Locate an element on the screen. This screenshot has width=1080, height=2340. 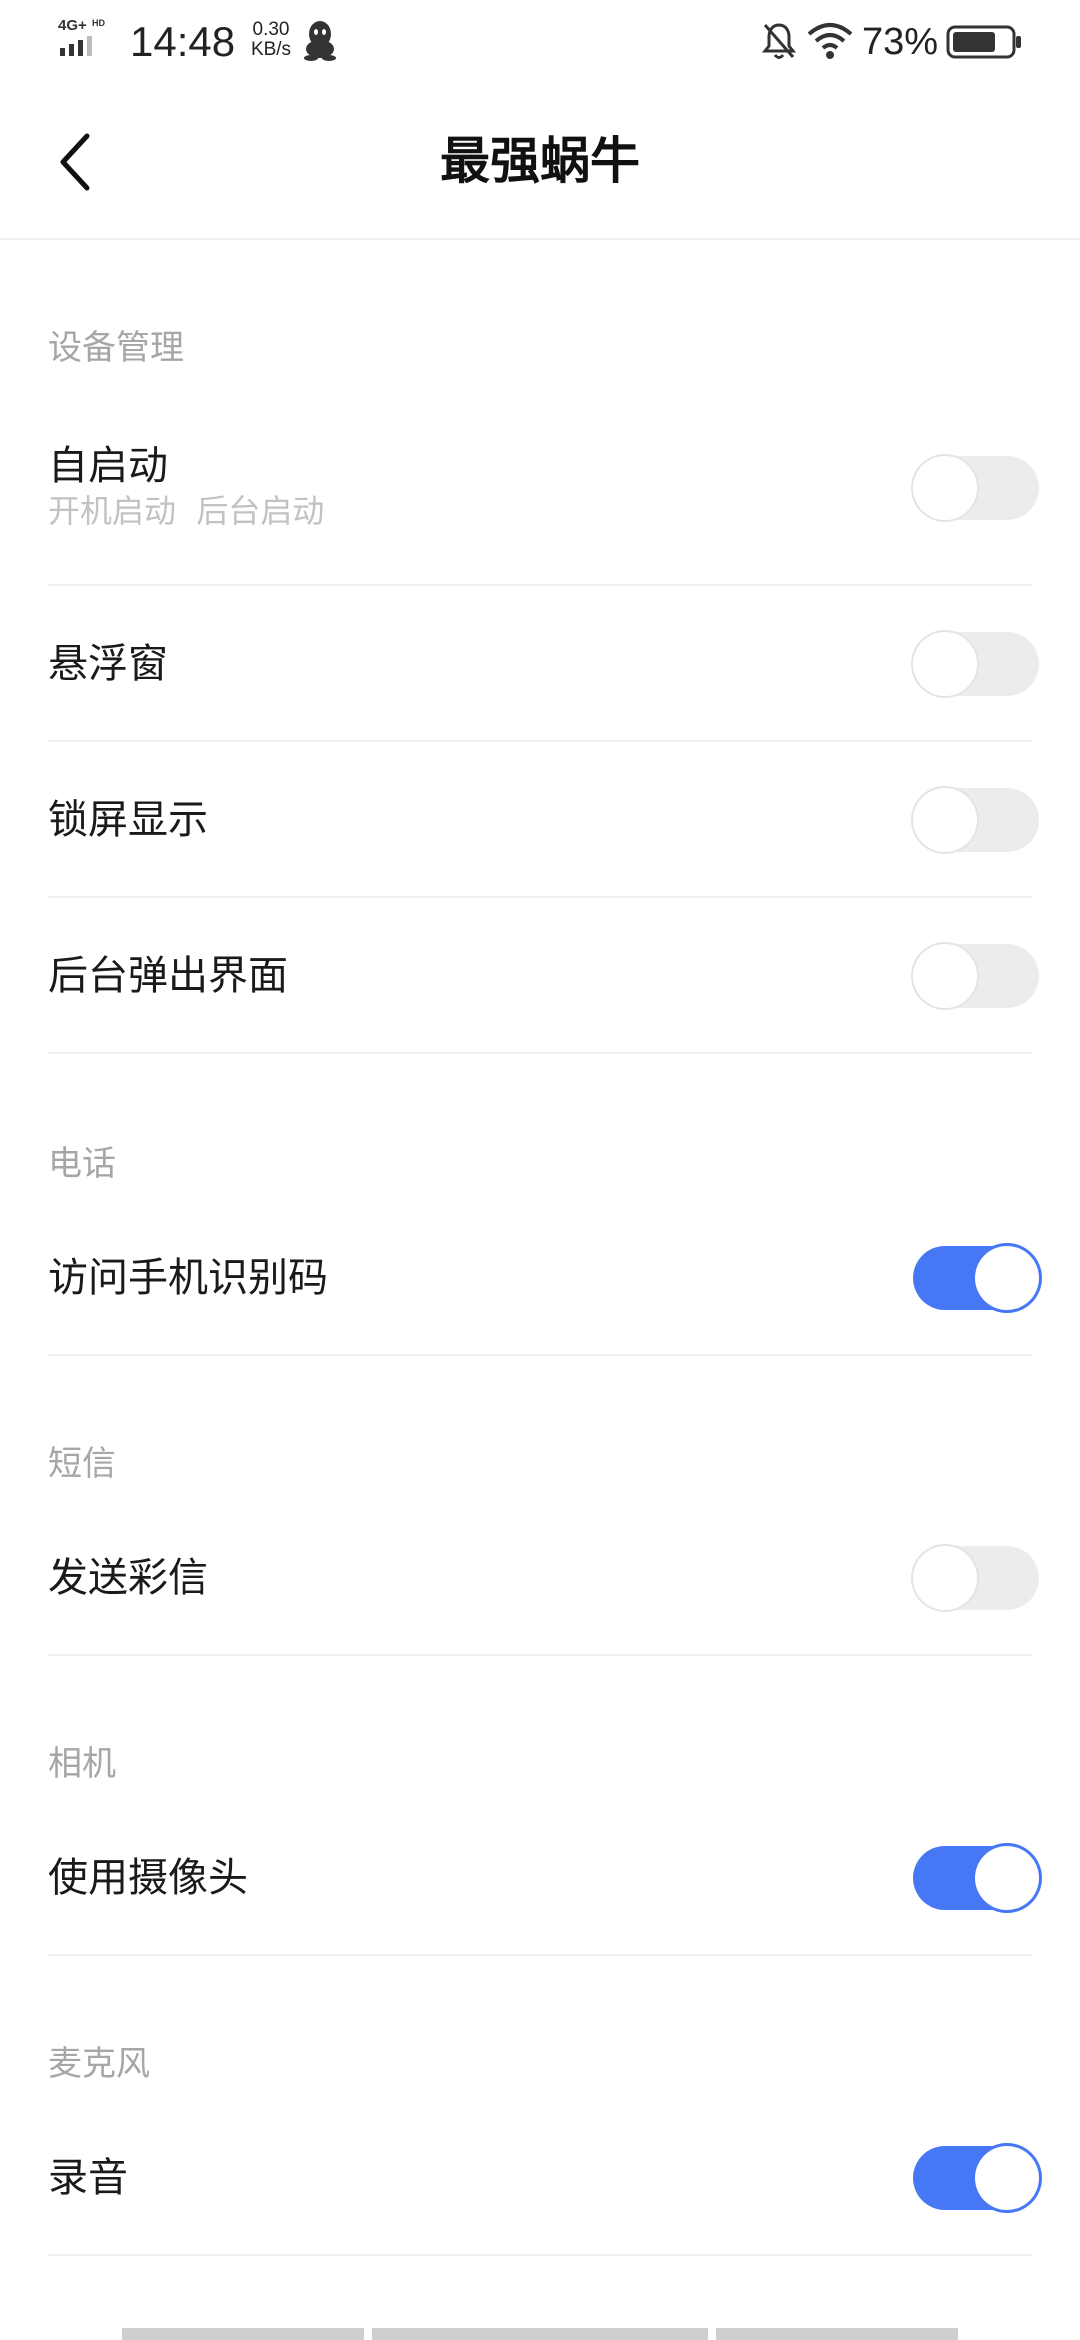
setting-row-bg-popup: 后台弹出界面 is located at coordinates (540, 976).